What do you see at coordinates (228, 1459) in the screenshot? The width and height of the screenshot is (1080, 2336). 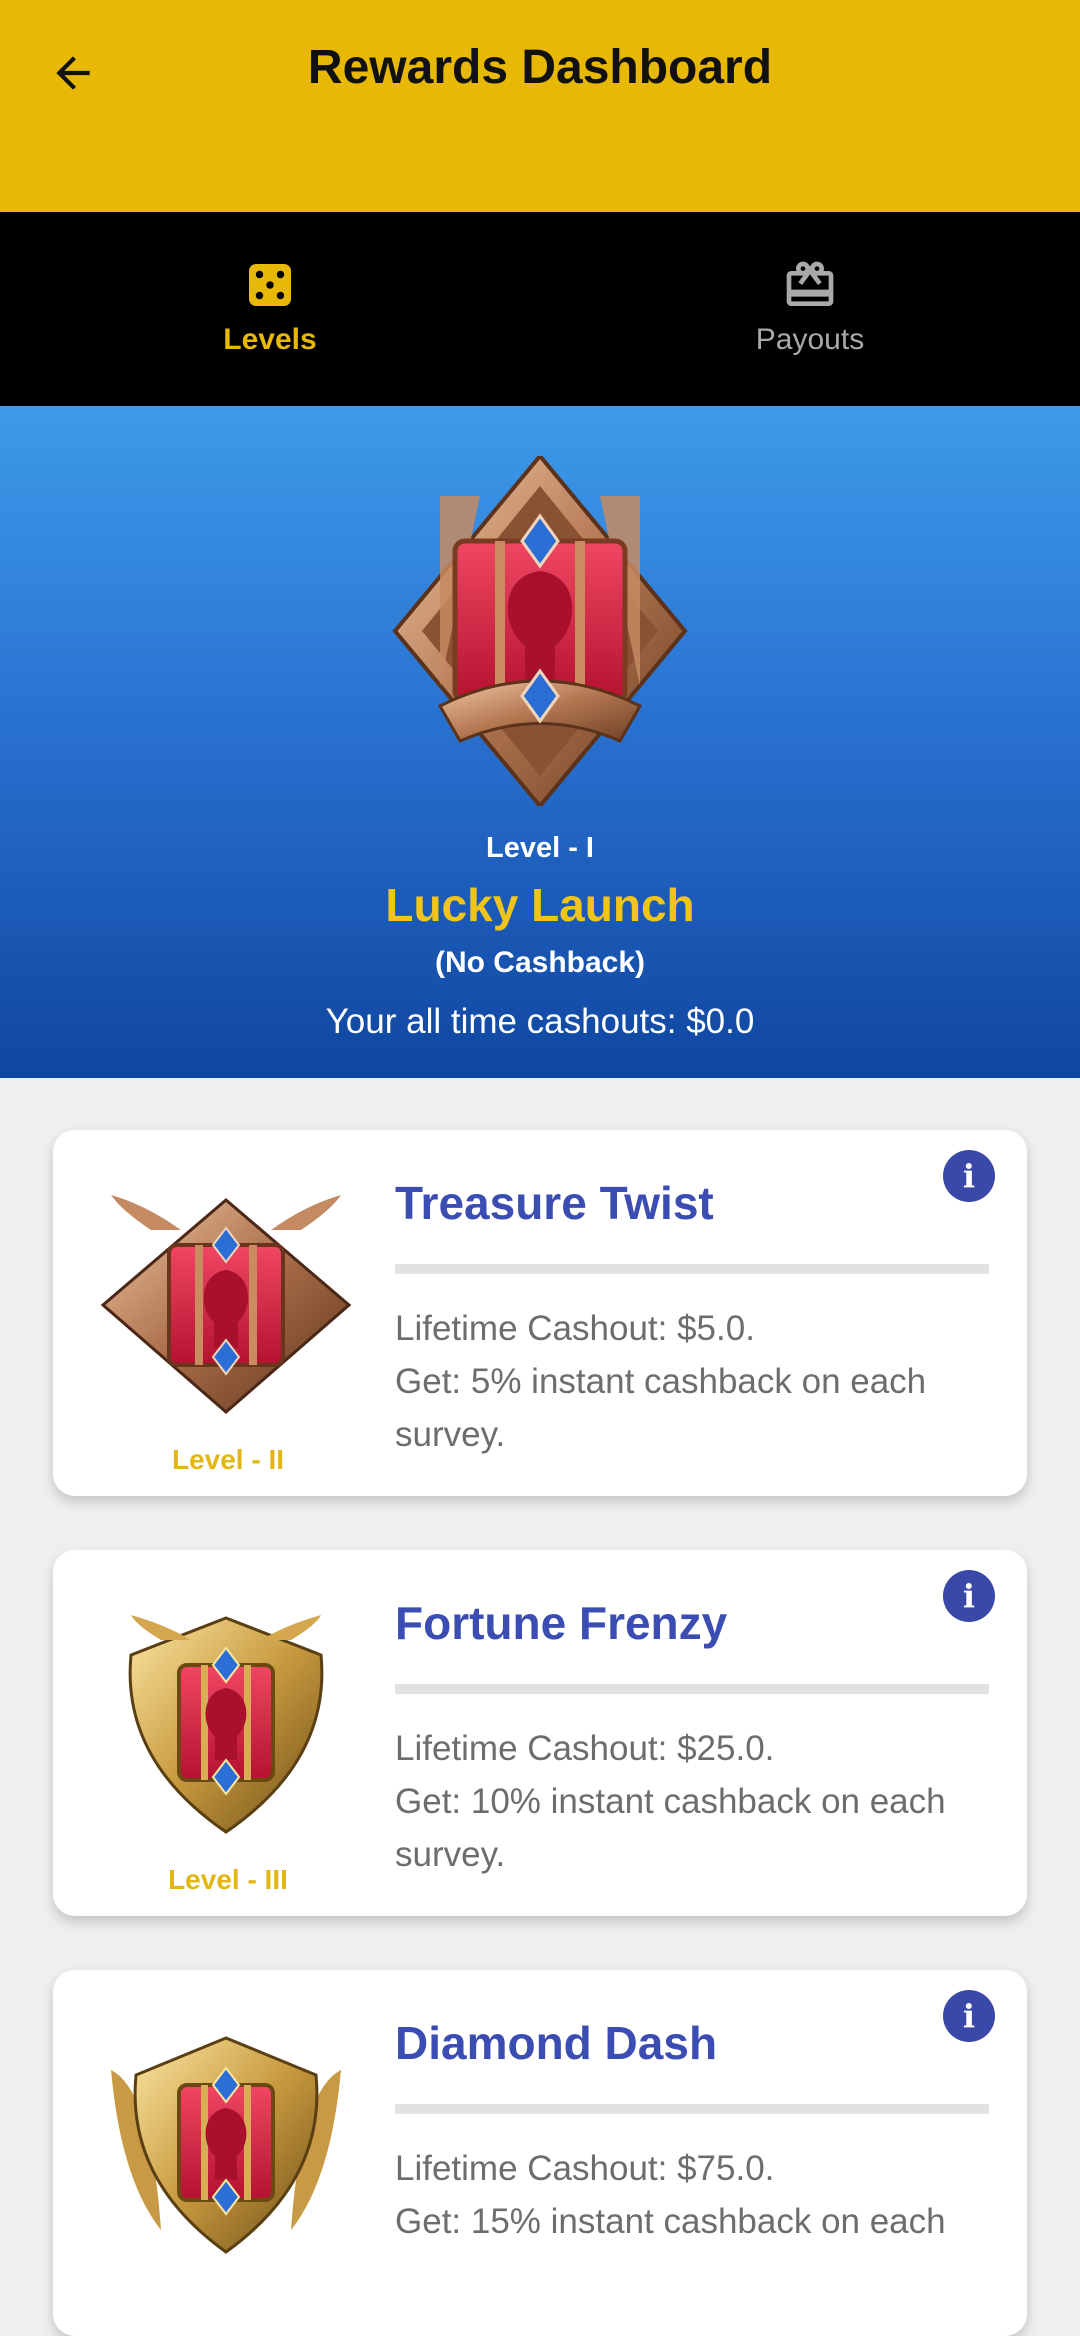 I see `level-label: Level - II` at bounding box center [228, 1459].